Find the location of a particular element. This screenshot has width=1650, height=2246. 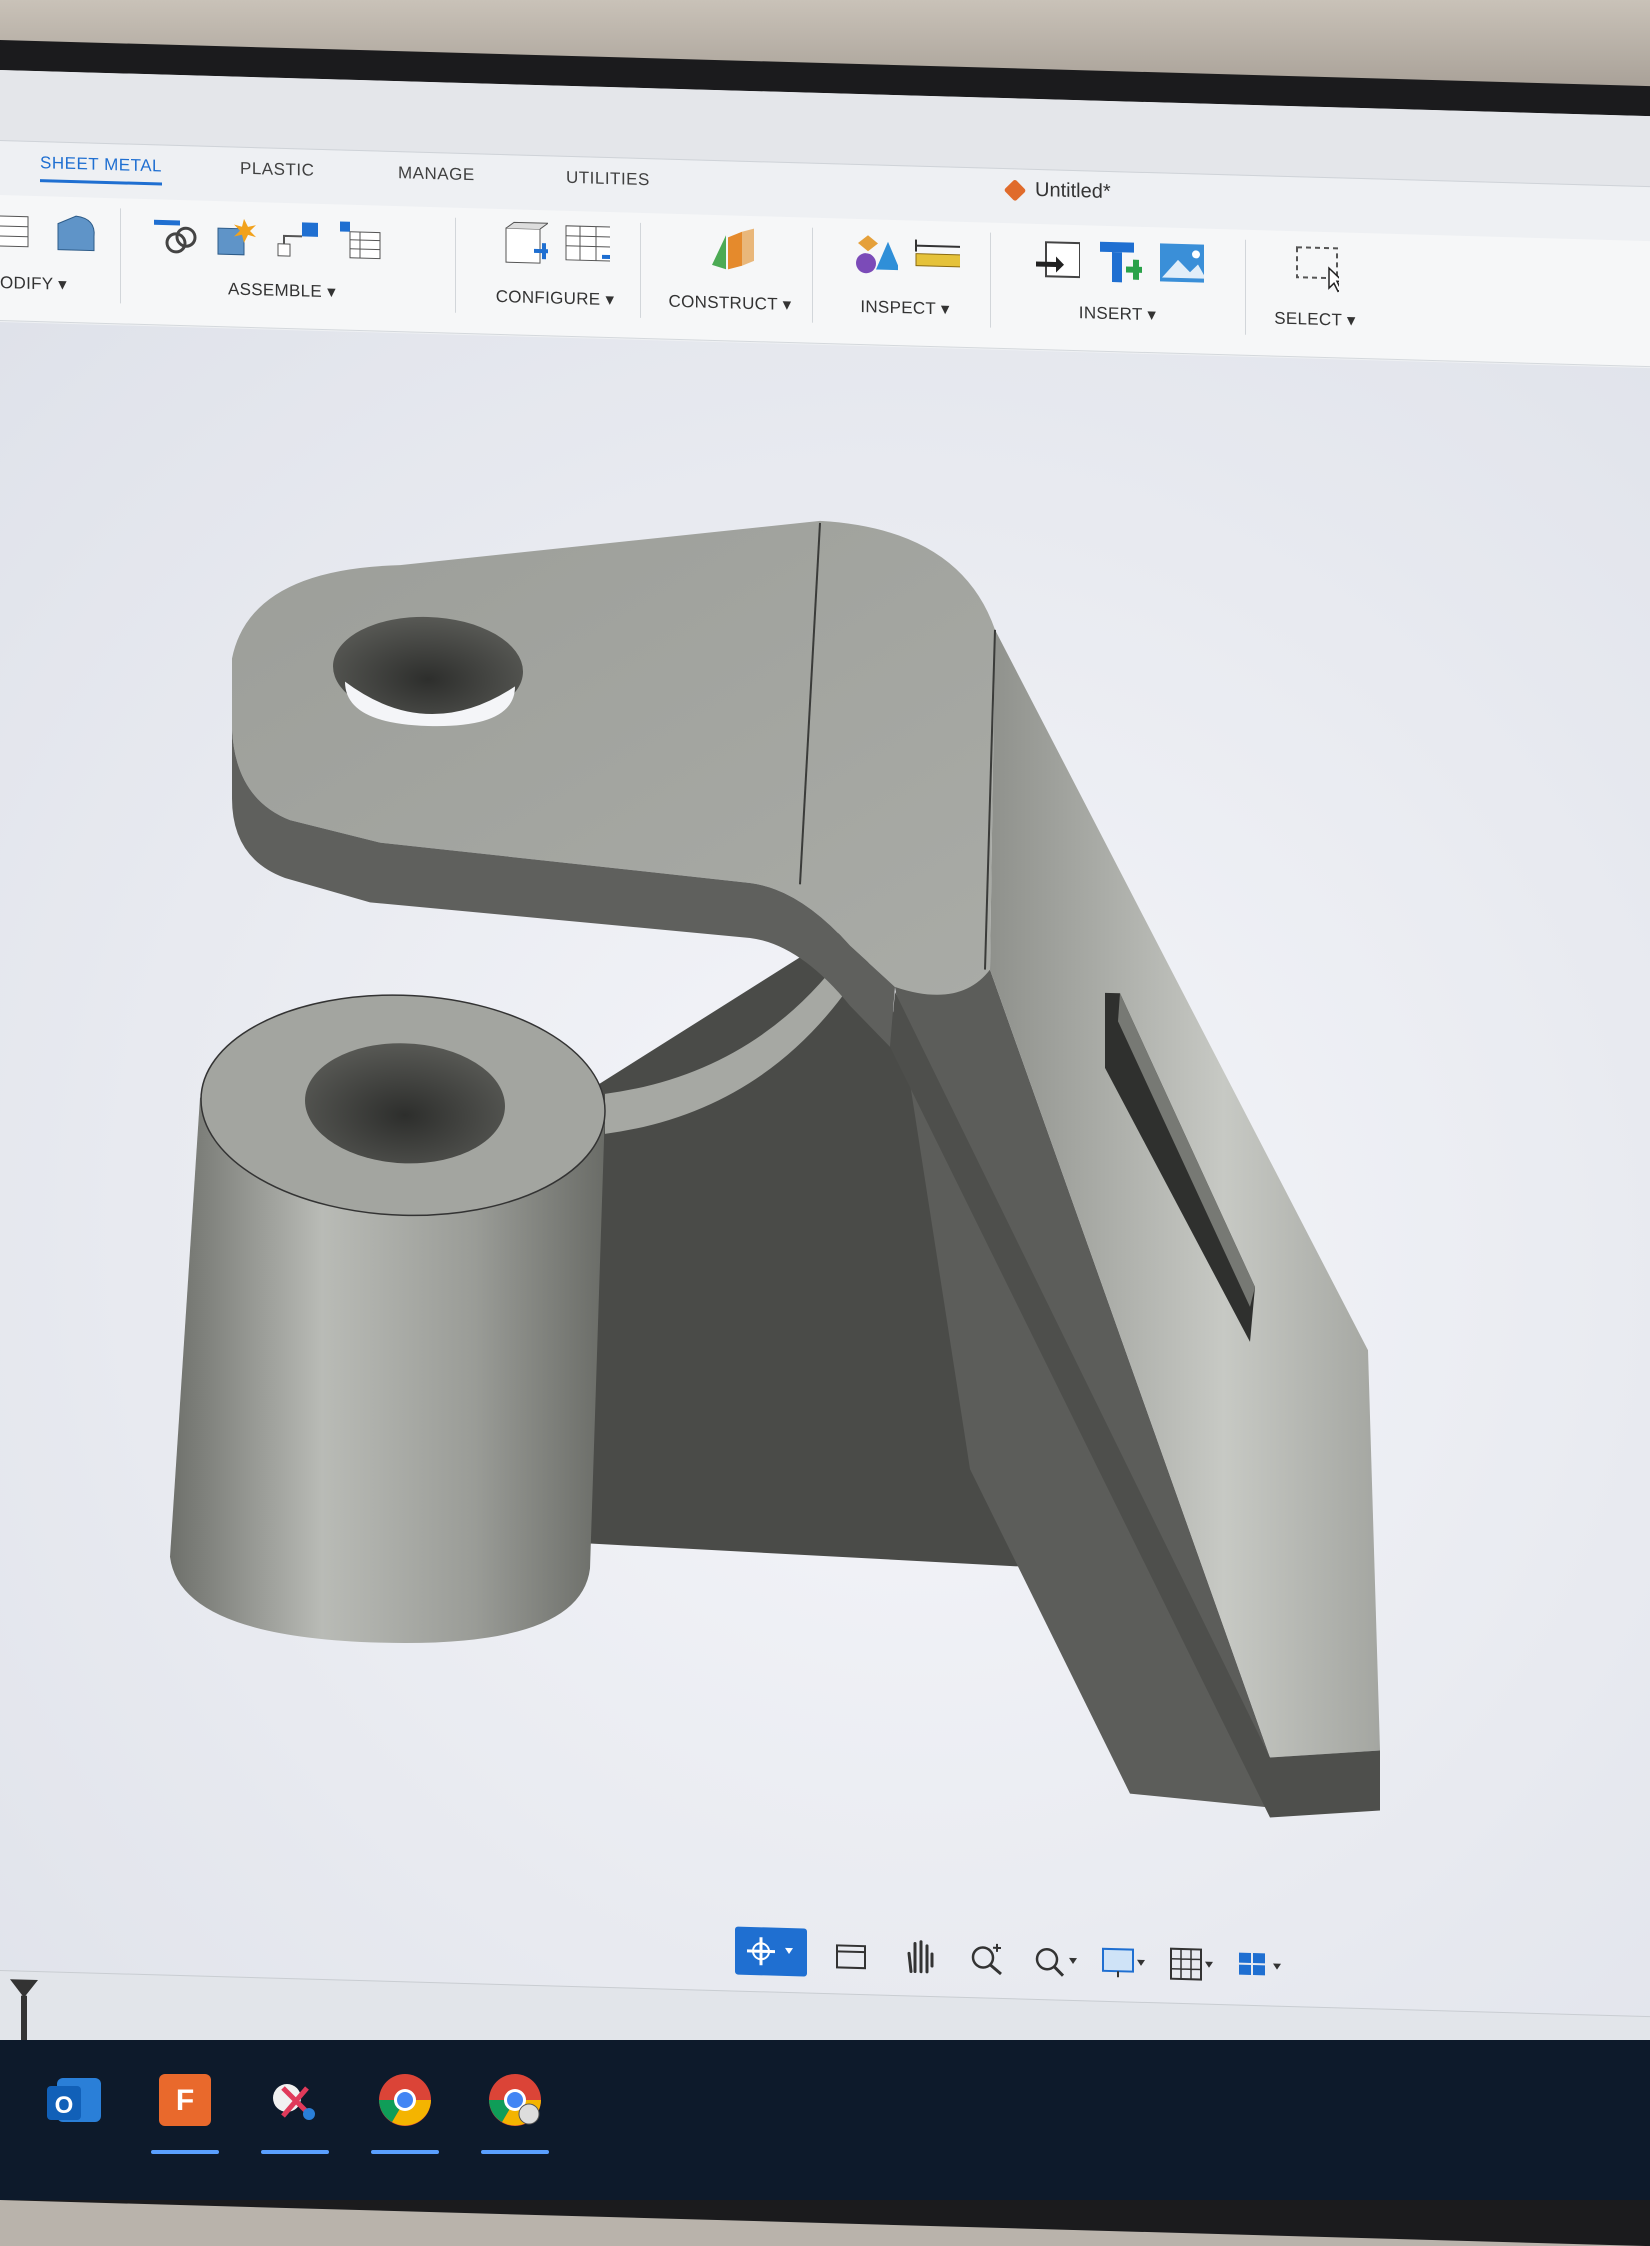

document-title: Untitled* is located at coordinates (1057, 191).